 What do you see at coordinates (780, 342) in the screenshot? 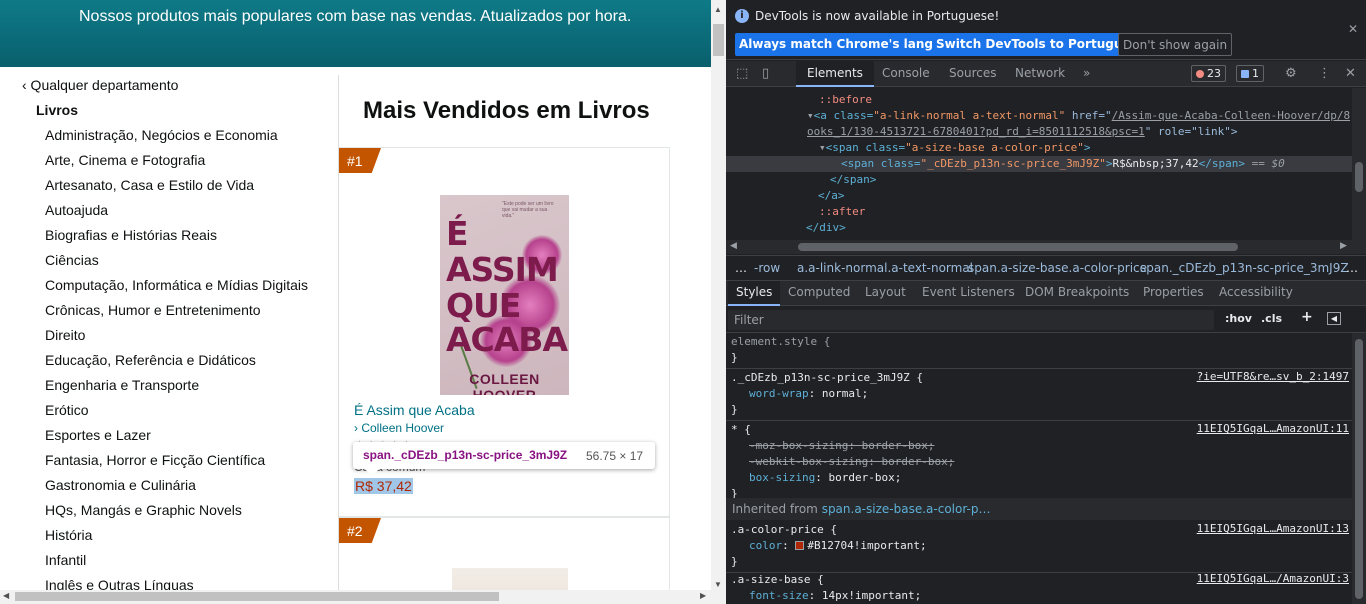
I see `rule-selector: element.style {` at bounding box center [780, 342].